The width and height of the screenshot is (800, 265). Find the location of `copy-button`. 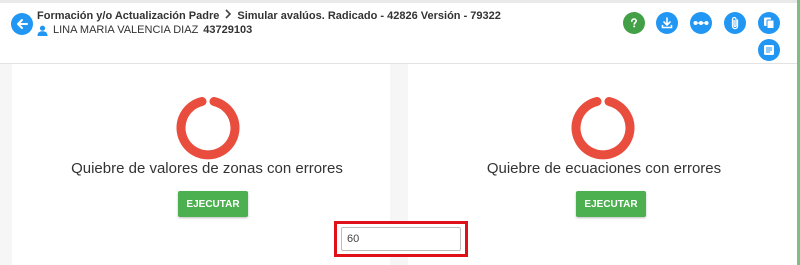

copy-button is located at coordinates (769, 23).